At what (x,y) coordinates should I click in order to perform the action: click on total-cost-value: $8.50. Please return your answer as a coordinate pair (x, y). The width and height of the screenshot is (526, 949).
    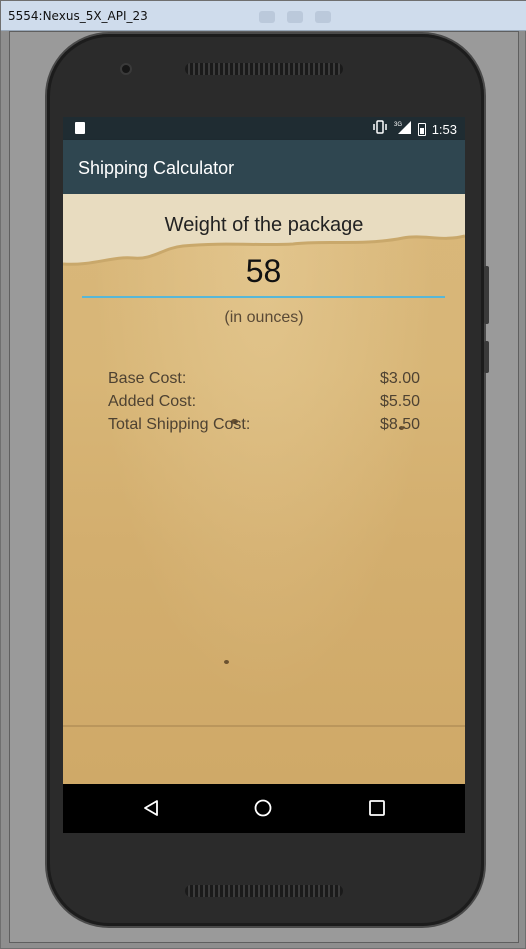
    Looking at the image, I should click on (399, 424).